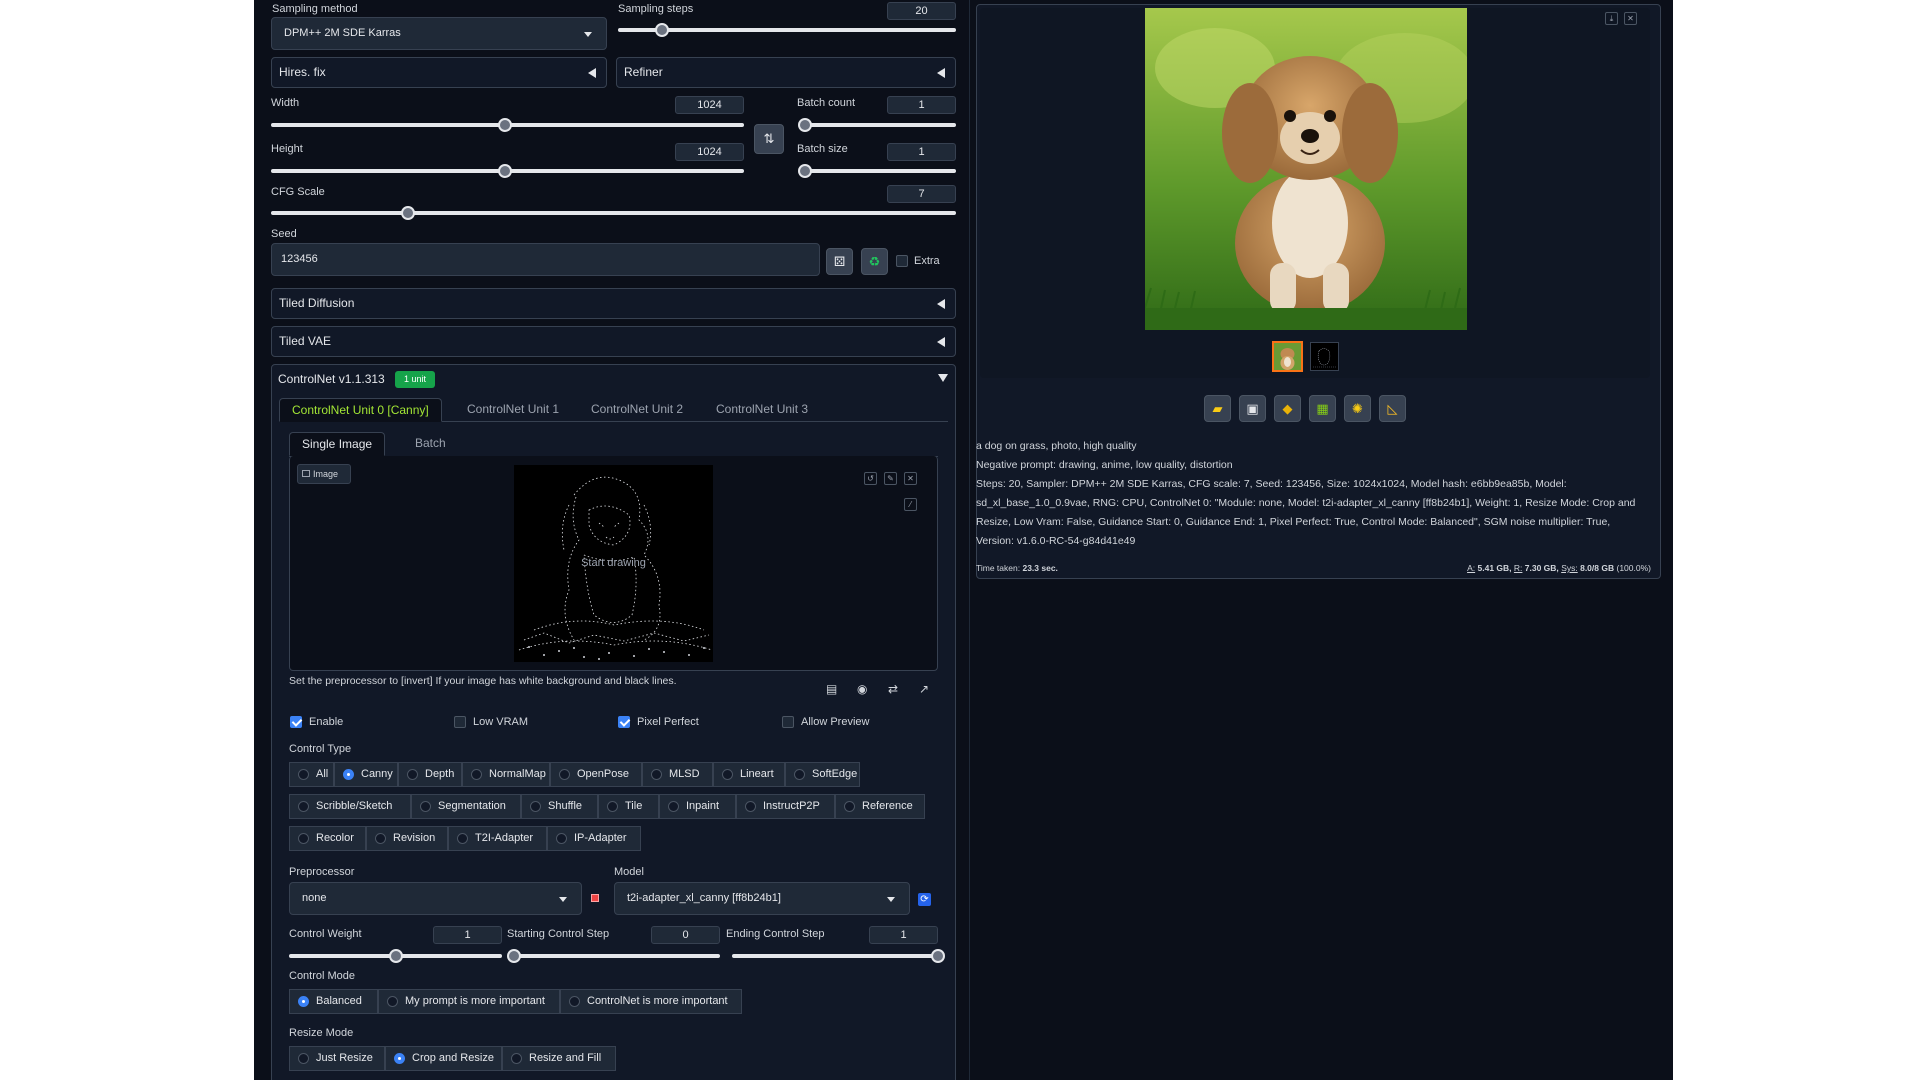  Describe the element at coordinates (924, 899) in the screenshot. I see `refresh-models-icon: ⟳` at that location.